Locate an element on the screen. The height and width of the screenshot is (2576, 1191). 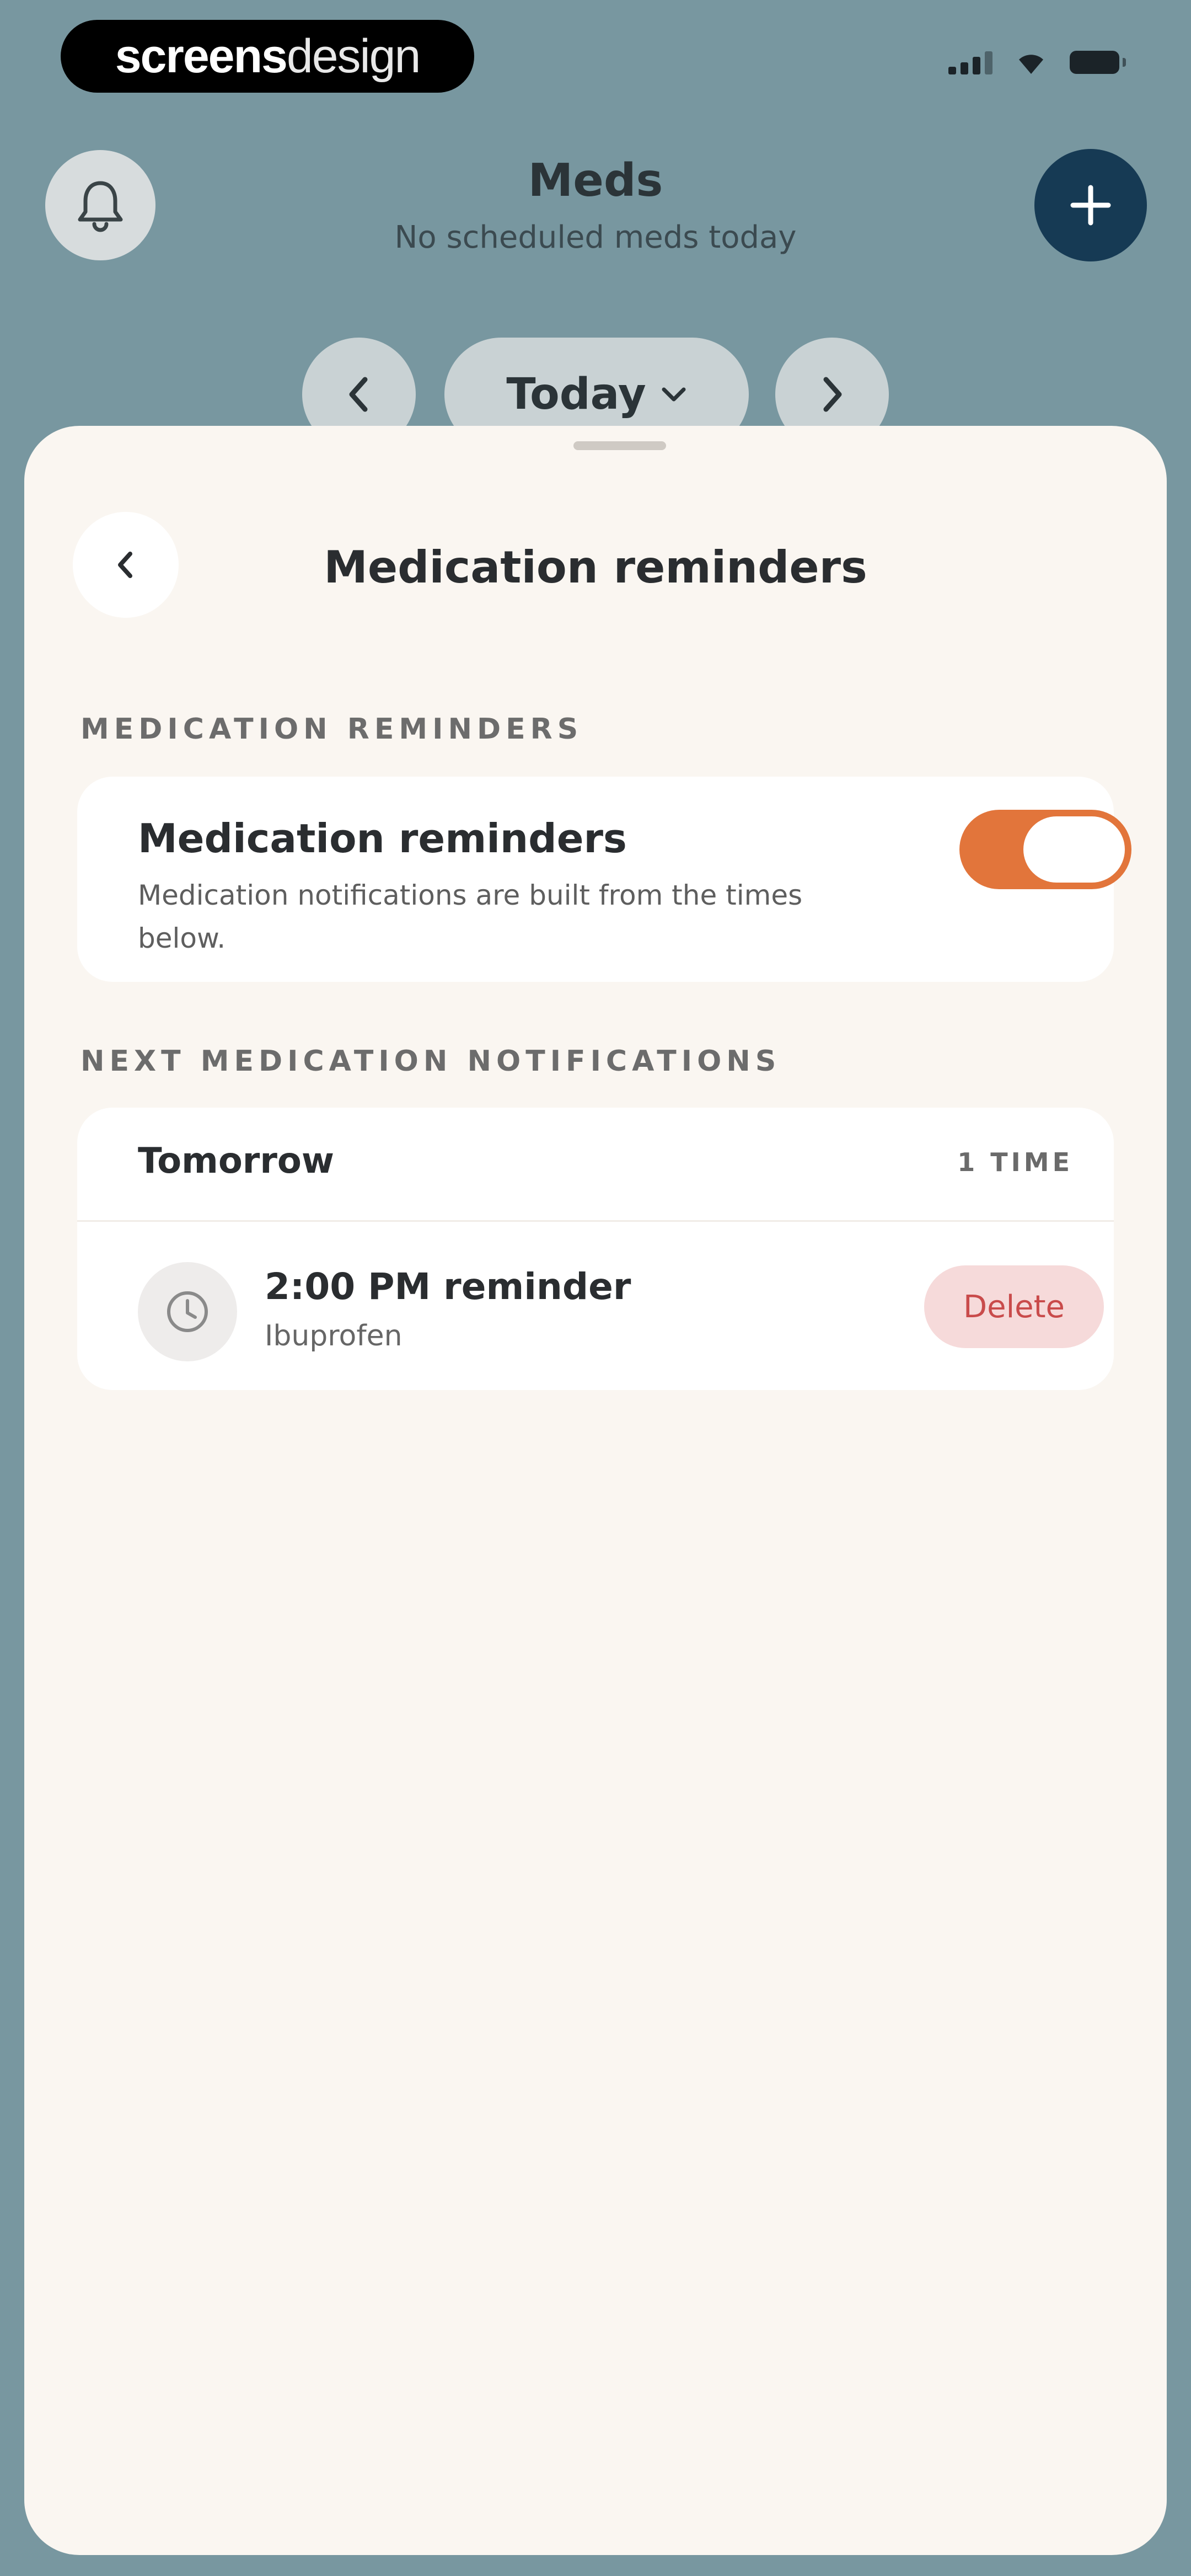
clock-icon is located at coordinates (187, 1311).